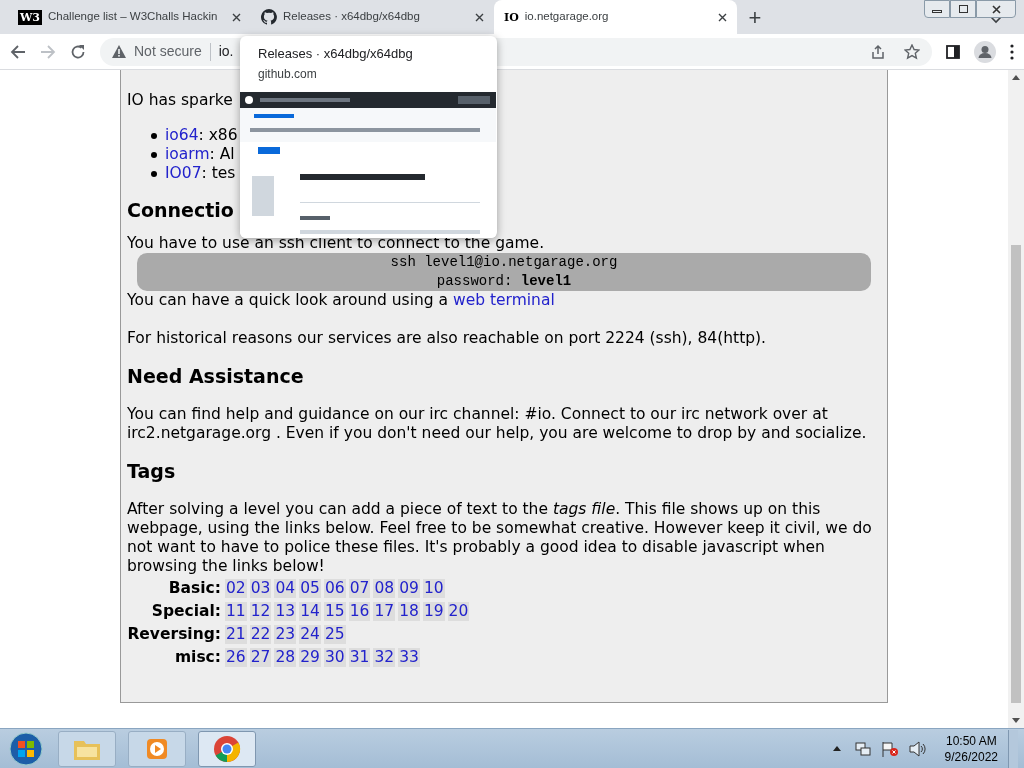 The height and width of the screenshot is (768, 1024). I want to click on tag-link: 21, so click(236, 634).